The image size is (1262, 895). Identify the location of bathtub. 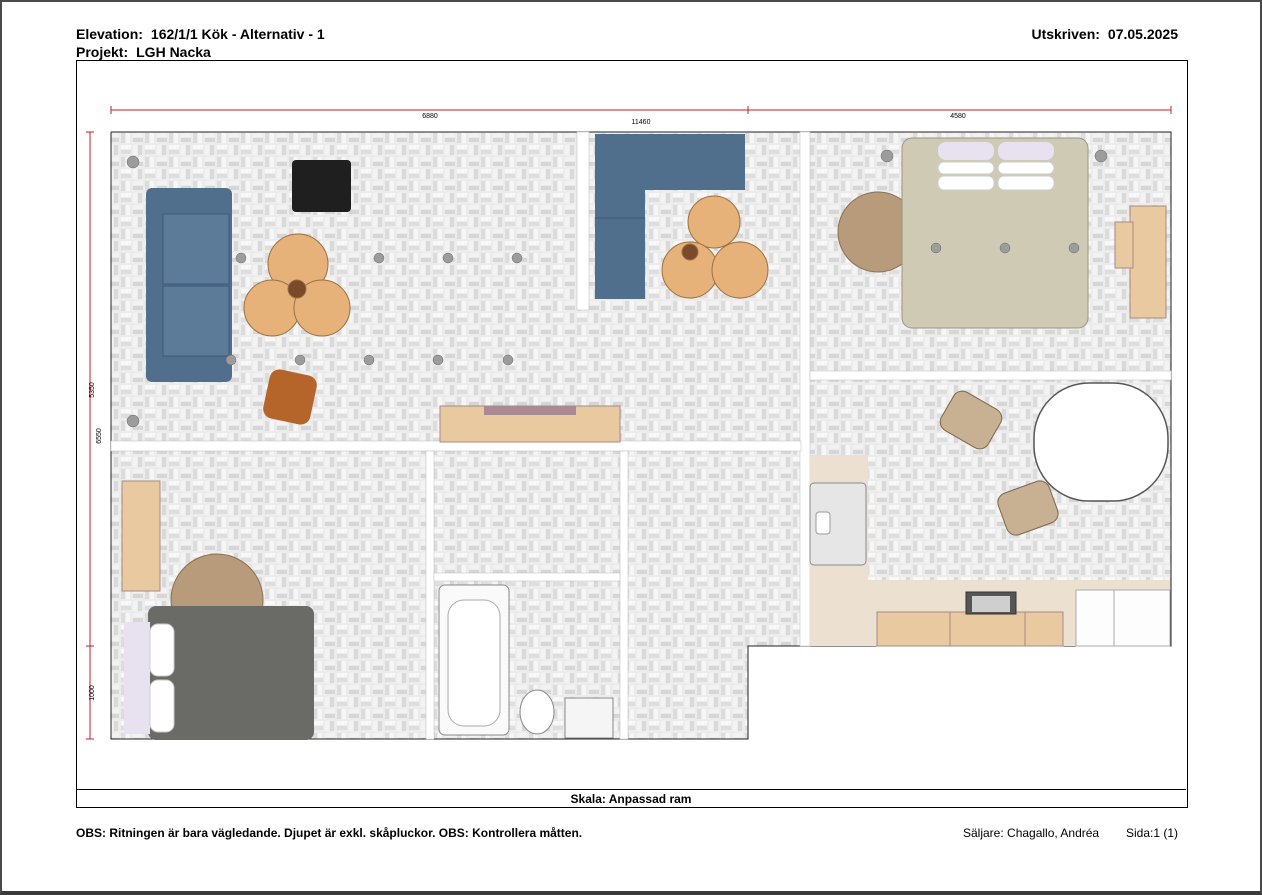
(474, 660).